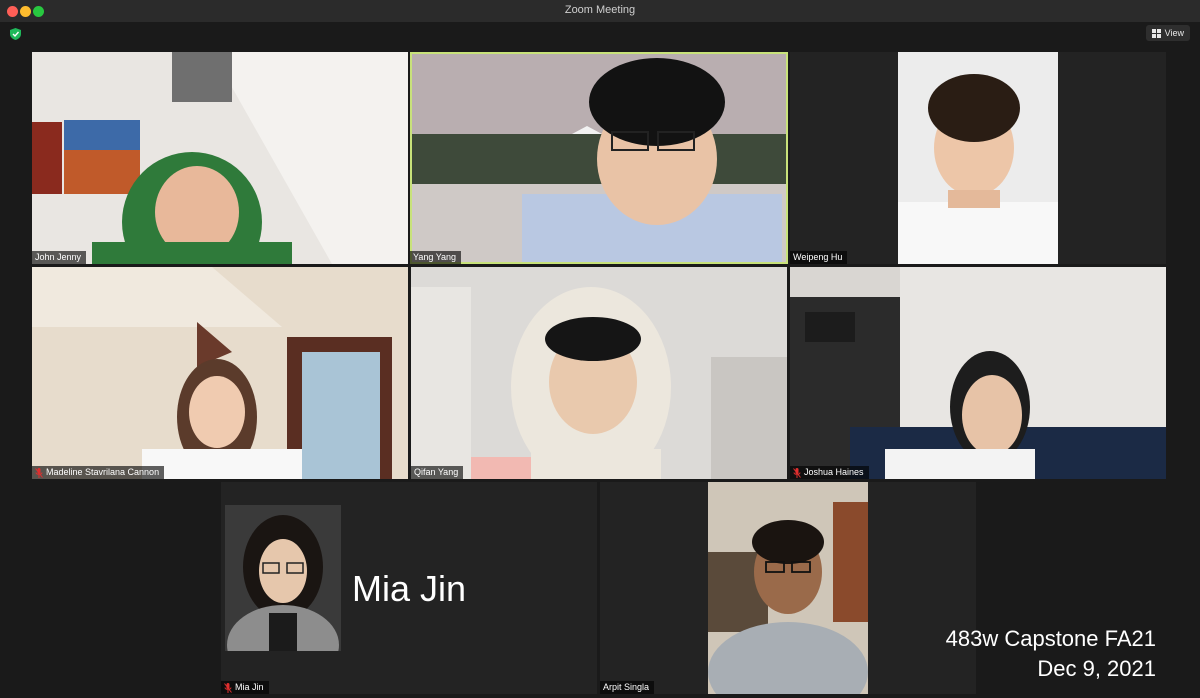 The height and width of the screenshot is (698, 1200). Describe the element at coordinates (249, 687) in the screenshot. I see `participant-name: Mia Jin` at that location.